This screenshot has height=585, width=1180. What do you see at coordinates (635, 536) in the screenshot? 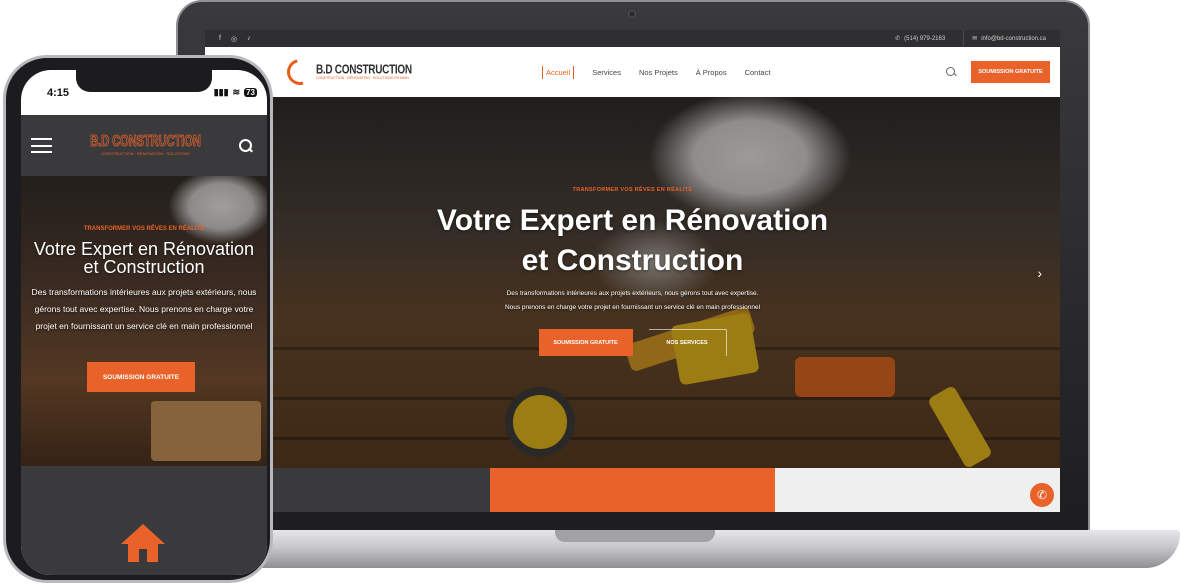
I see `laptop-hinge-notch` at bounding box center [635, 536].